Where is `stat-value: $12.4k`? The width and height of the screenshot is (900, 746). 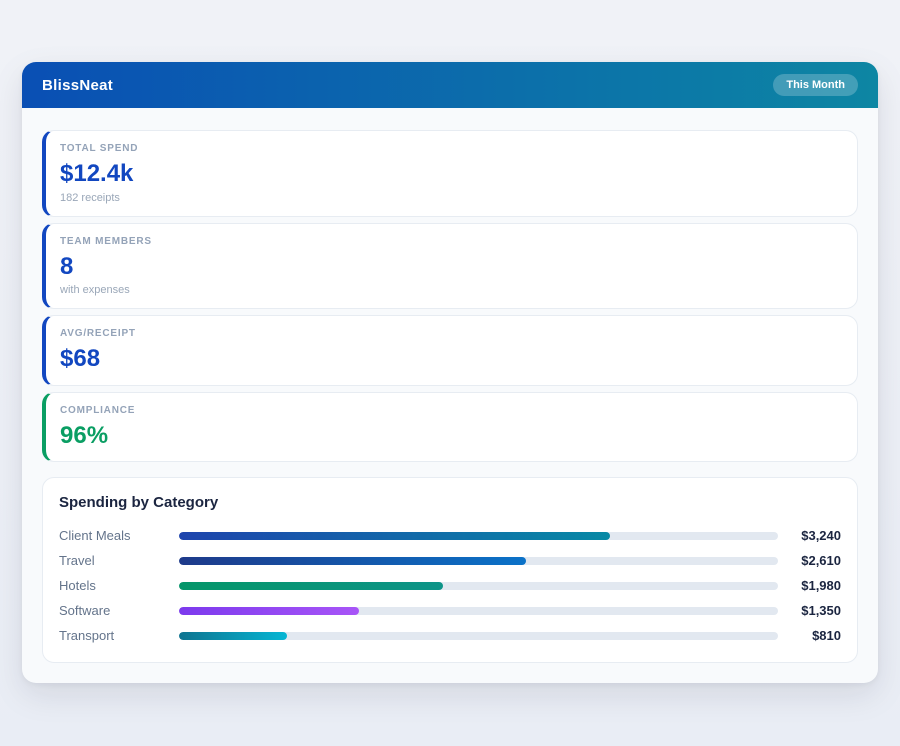 stat-value: $12.4k is located at coordinates (97, 173).